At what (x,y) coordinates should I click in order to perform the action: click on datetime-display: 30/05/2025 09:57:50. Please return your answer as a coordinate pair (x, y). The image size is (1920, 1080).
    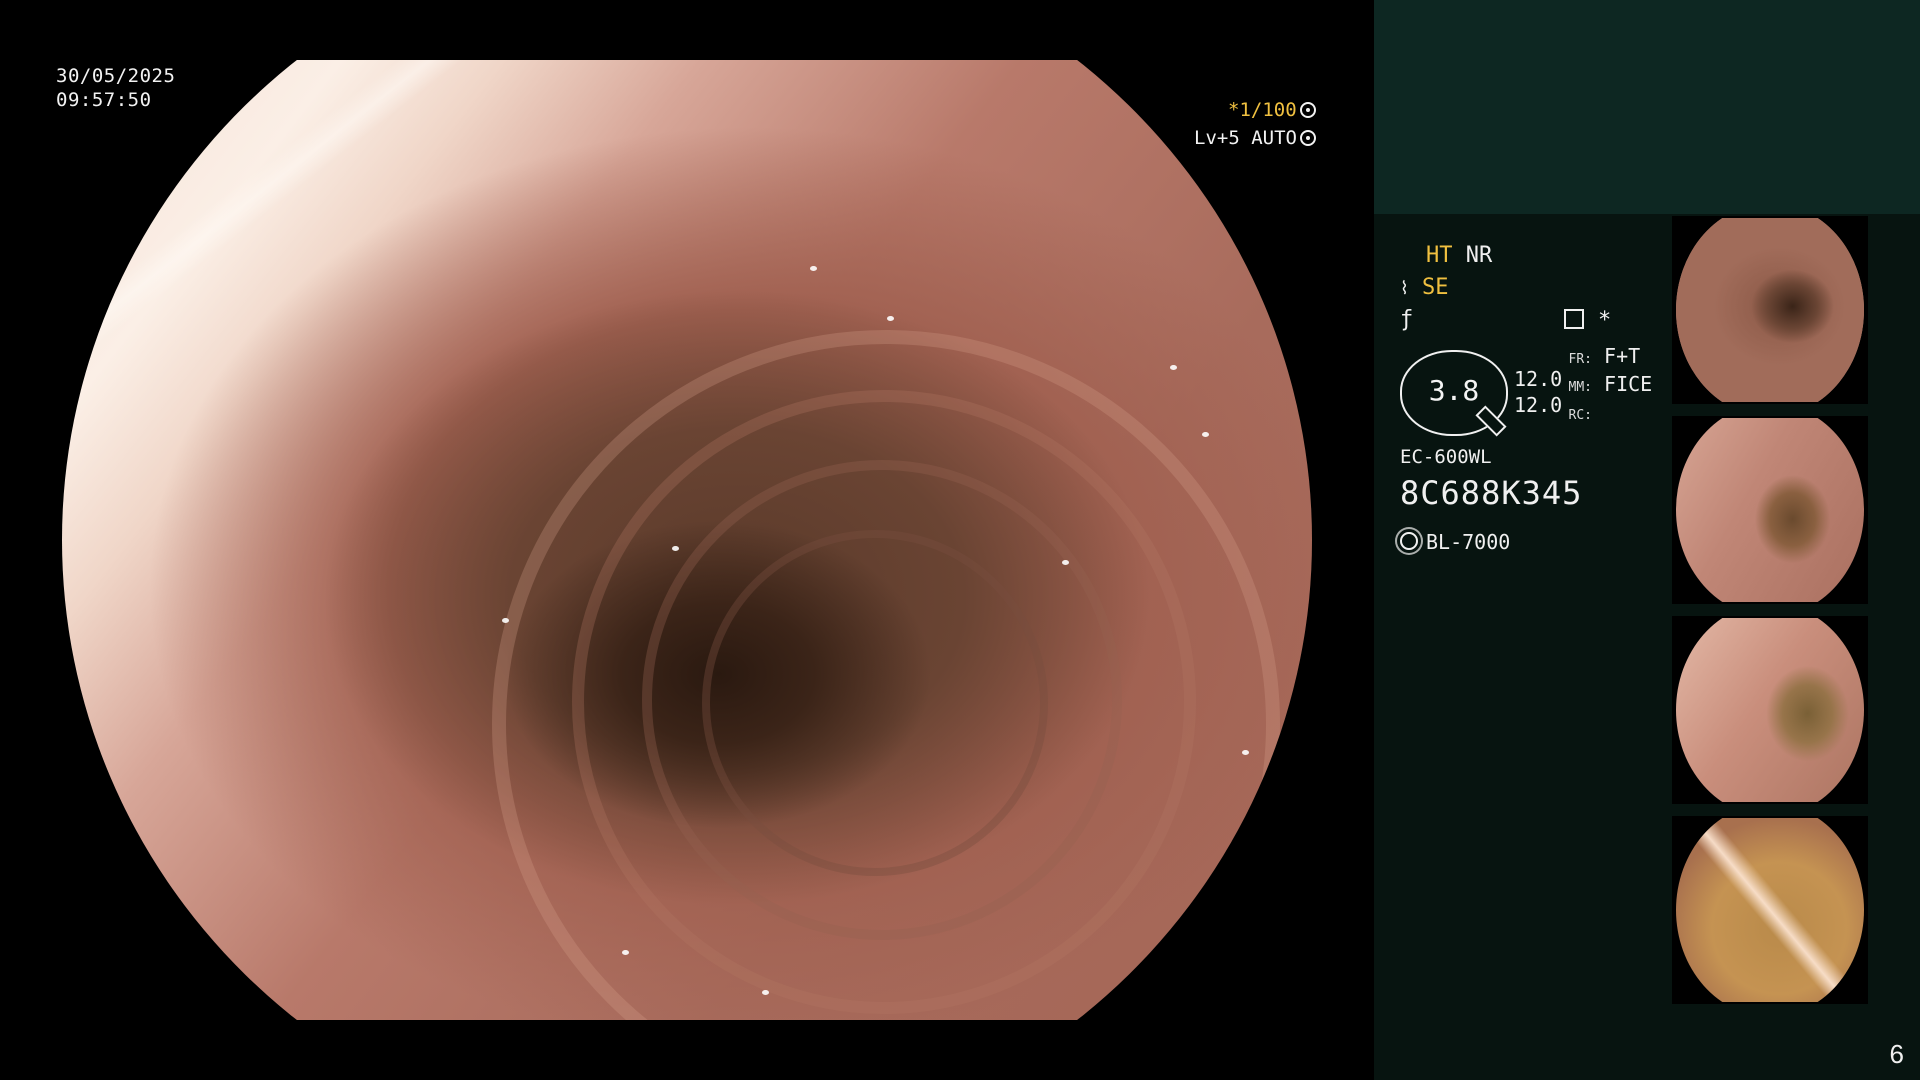
    Looking at the image, I should click on (115, 88).